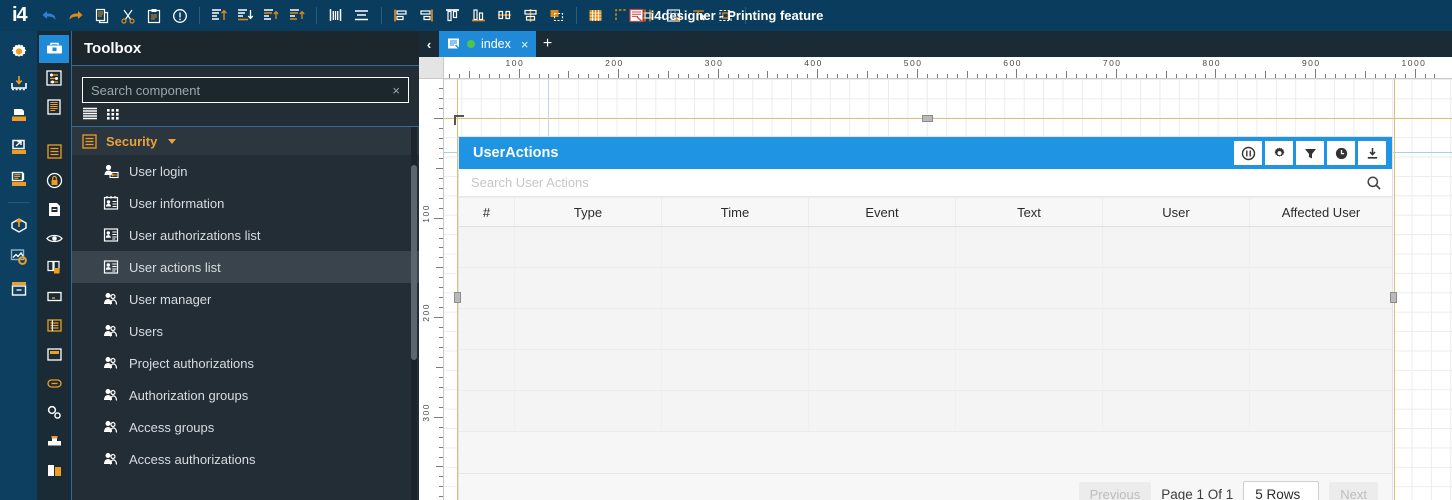 The height and width of the screenshot is (500, 1452). Describe the element at coordinates (19, 116) in the screenshot. I see `printer-icon` at that location.